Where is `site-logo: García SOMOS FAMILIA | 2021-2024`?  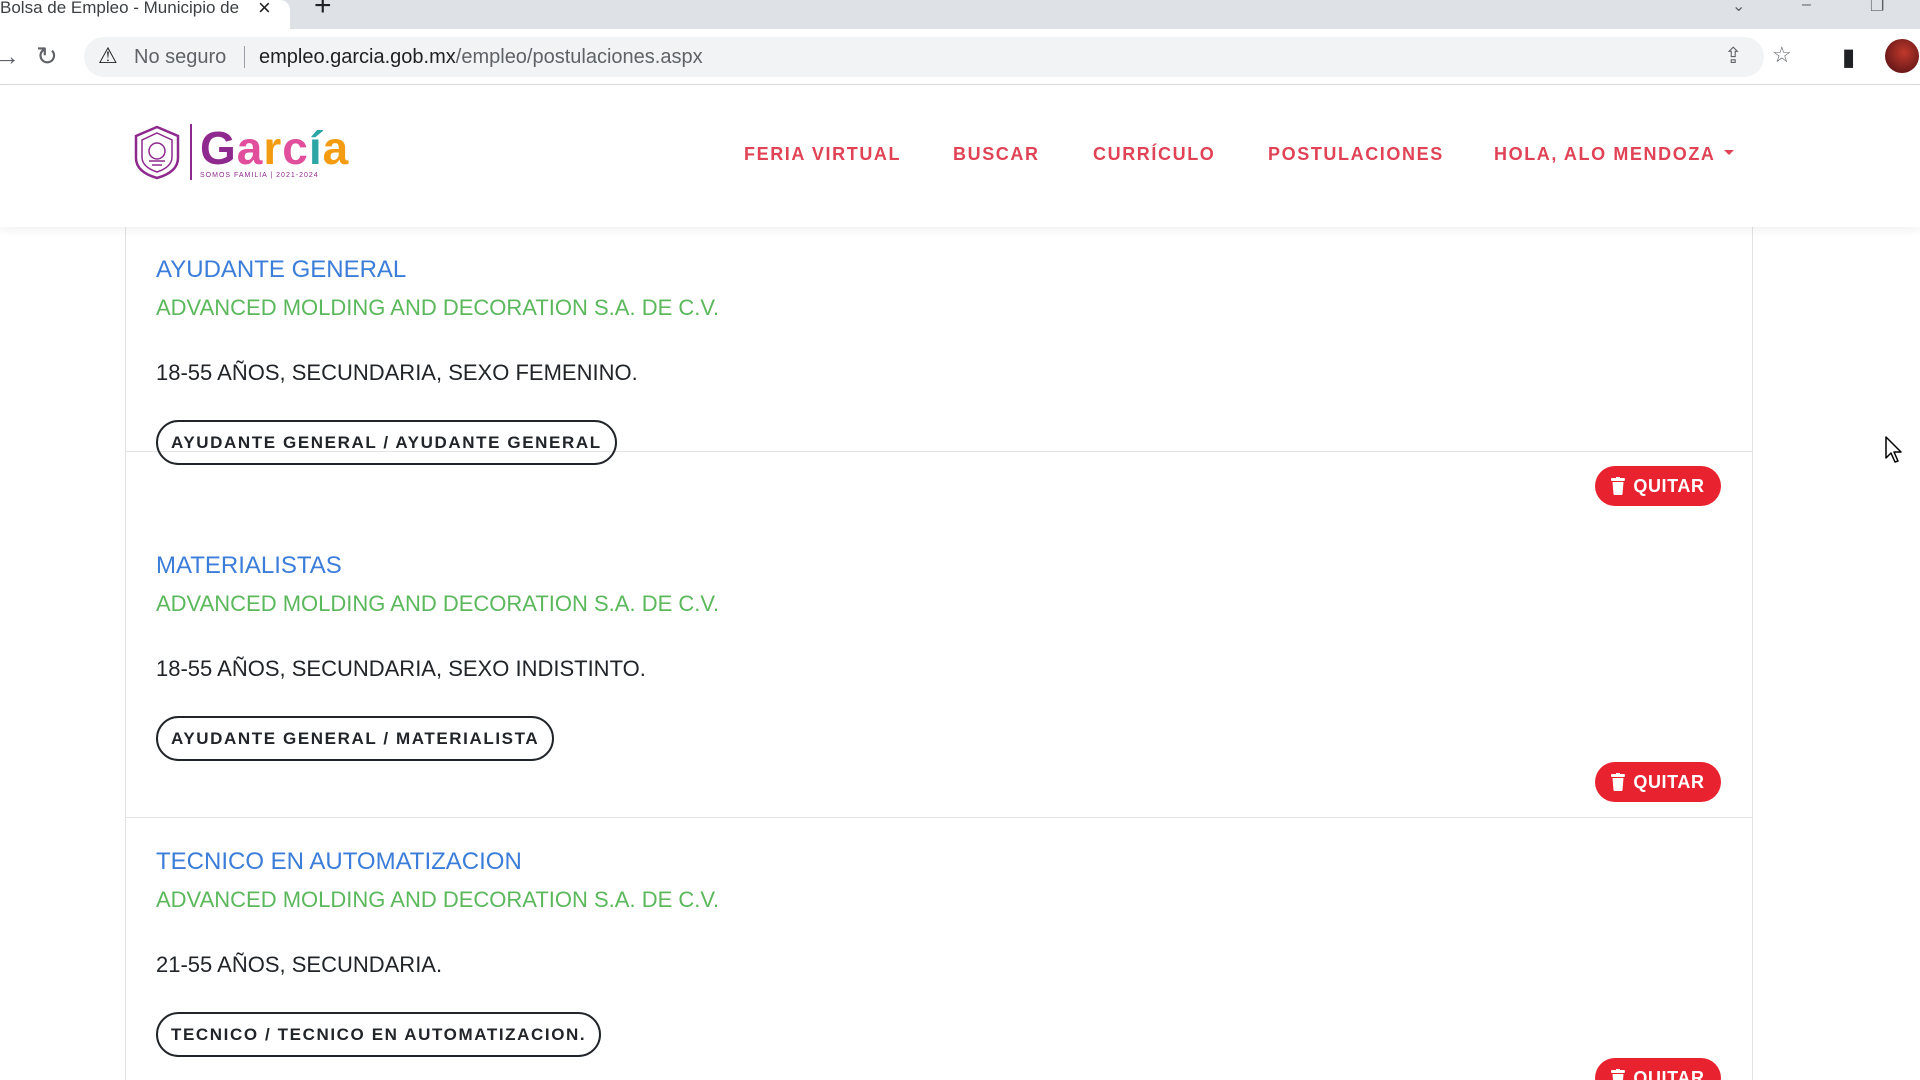
site-logo: García SOMOS FAMILIA | 2021-2024 is located at coordinates (240, 152).